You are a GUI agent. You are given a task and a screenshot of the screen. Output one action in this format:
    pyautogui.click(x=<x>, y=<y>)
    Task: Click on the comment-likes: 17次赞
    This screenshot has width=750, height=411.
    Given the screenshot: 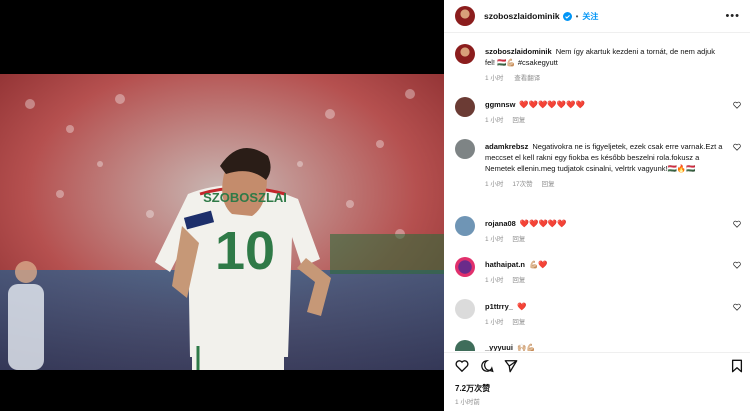 What is the action you would take?
    pyautogui.click(x=522, y=184)
    